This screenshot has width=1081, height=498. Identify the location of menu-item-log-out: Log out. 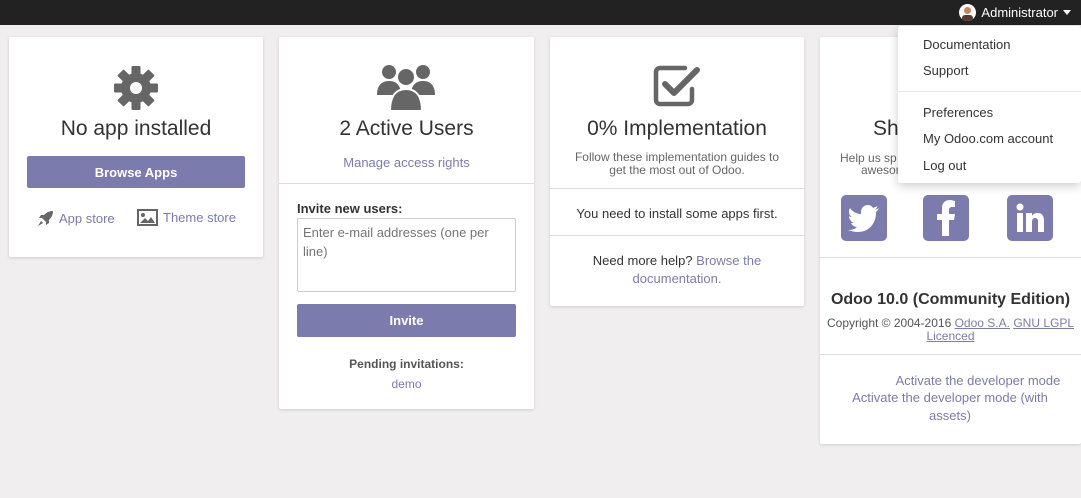
(944, 165).